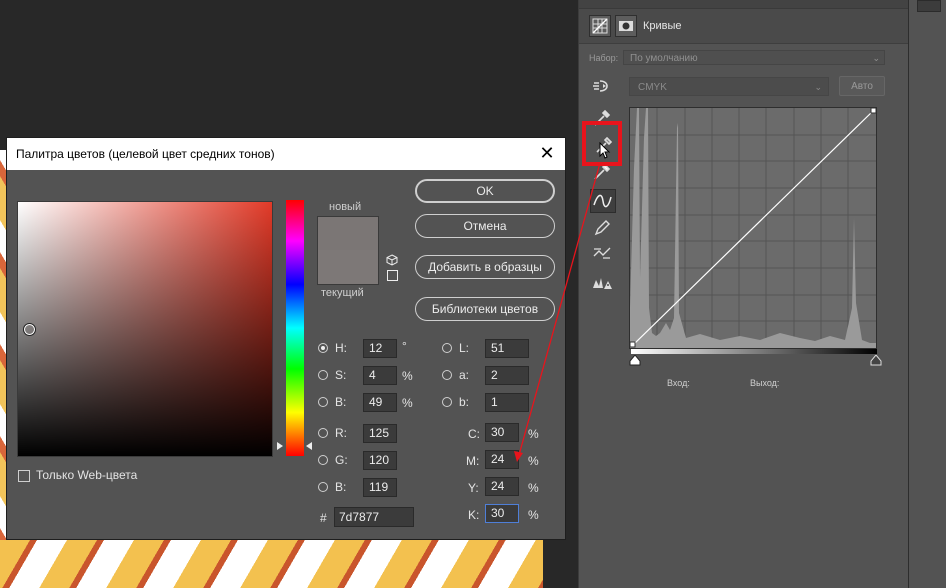 The width and height of the screenshot is (946, 588). What do you see at coordinates (605, 150) in the screenshot?
I see `mouse-cursor-icon` at bounding box center [605, 150].